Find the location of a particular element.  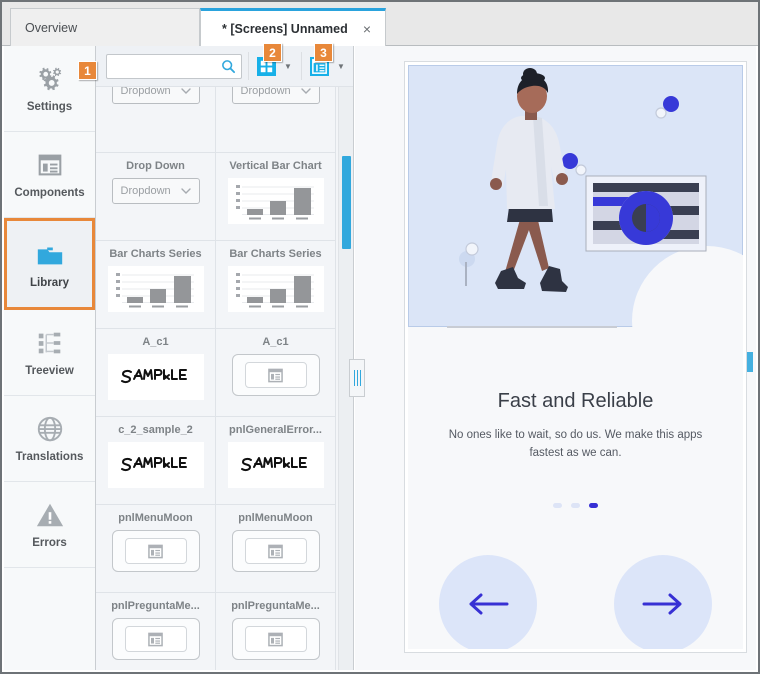

layout-view-dropdown-caret: ▼ is located at coordinates (341, 66).